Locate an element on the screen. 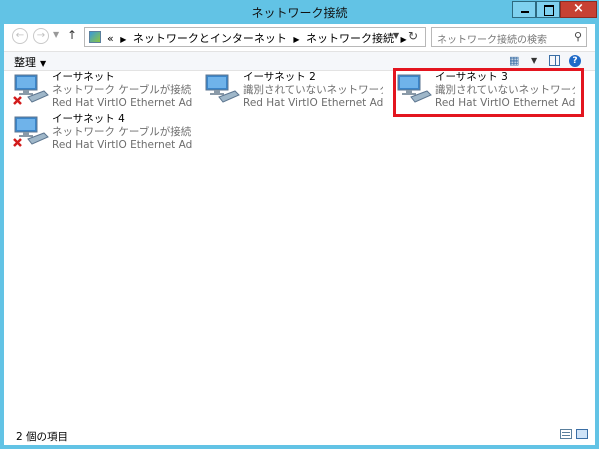 The width and height of the screenshot is (599, 449). help-icon: ? is located at coordinates (575, 61).